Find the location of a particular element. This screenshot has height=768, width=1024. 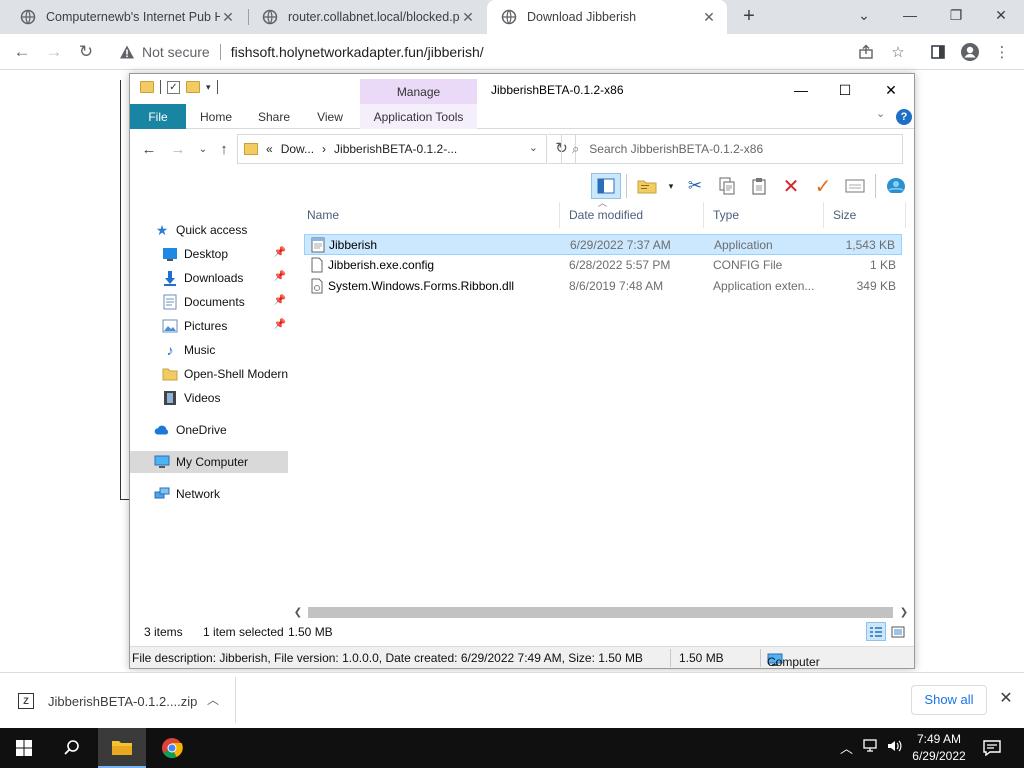

sidebar-item-network: Network is located at coordinates (209, 494).